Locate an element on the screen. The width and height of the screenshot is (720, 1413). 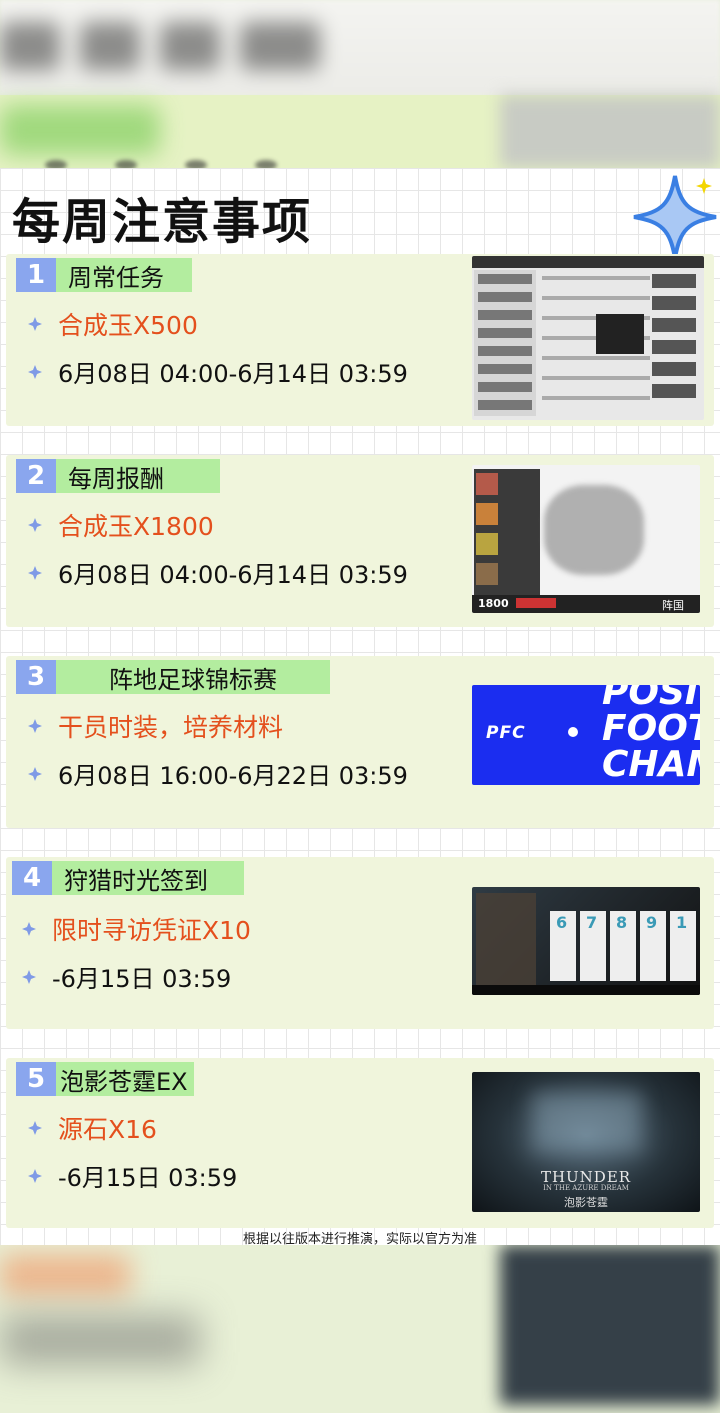
thunder-banner: THUNDER IN THE AZURE DREAM 泡影苍霆 is located at coordinates (586, 1142).